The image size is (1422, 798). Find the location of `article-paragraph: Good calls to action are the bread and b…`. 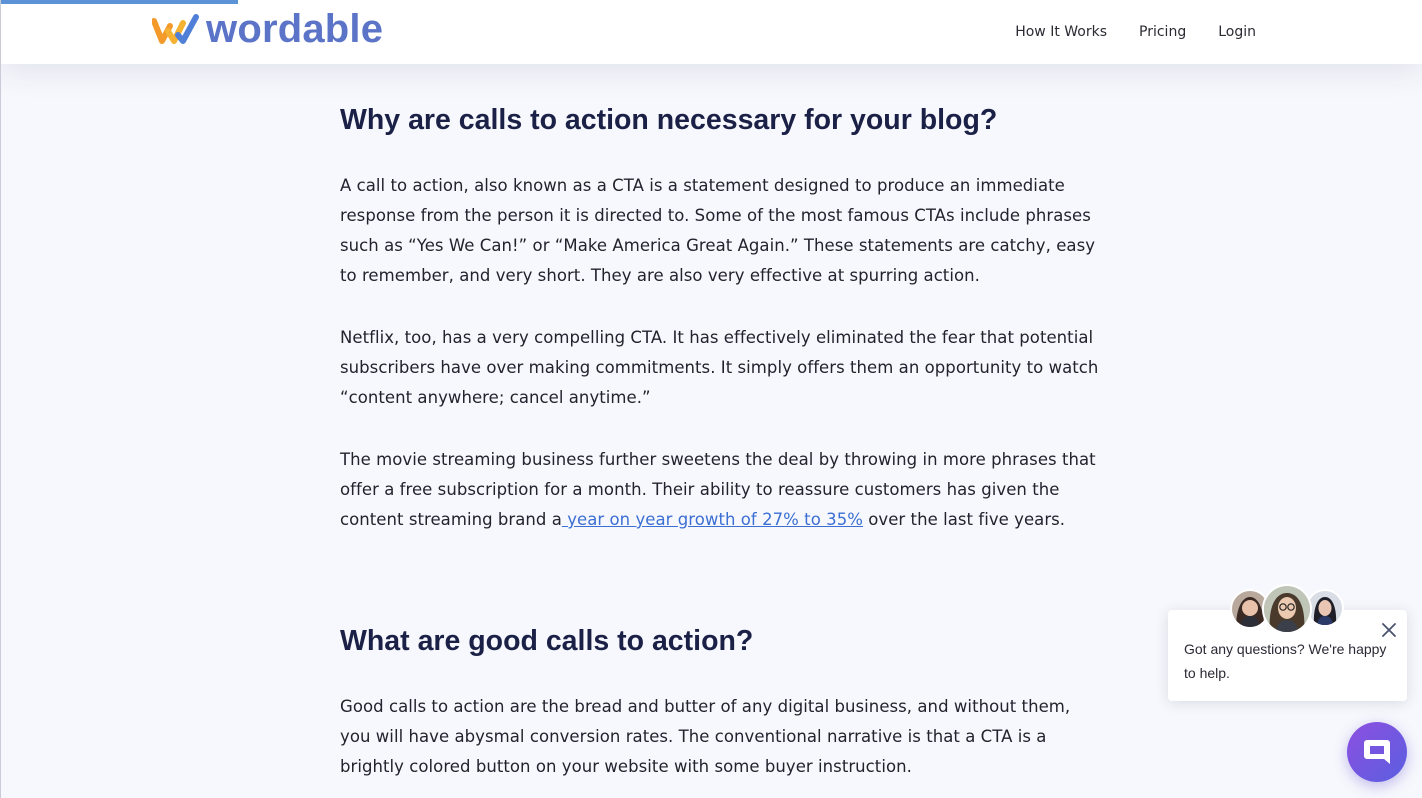

article-paragraph: Good calls to action are the bread and b… is located at coordinates (705, 736).